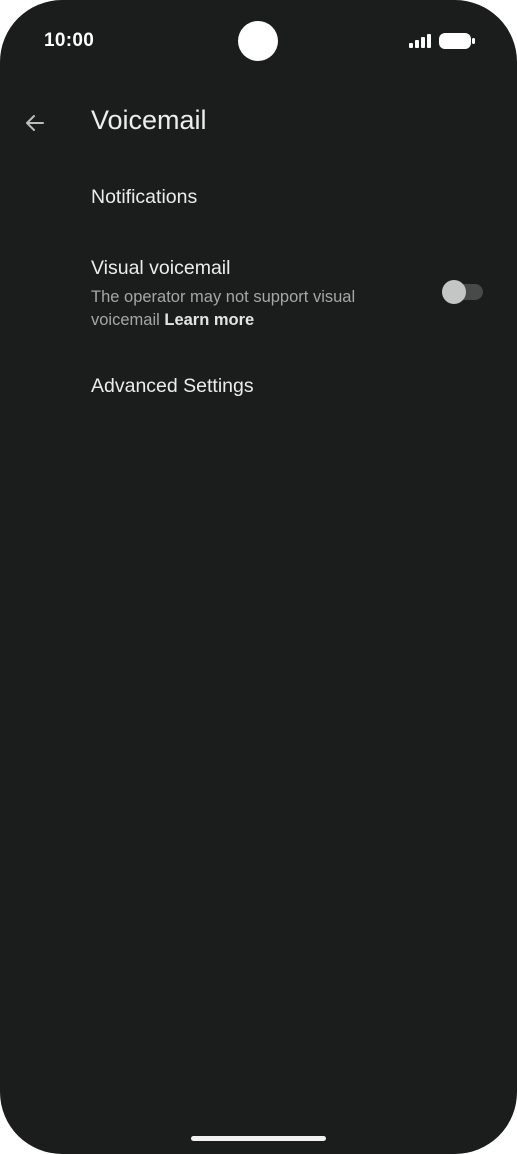 The width and height of the screenshot is (517, 1154). Describe the element at coordinates (172, 386) in the screenshot. I see `advanced-settings-title: Advanced Settings` at that location.